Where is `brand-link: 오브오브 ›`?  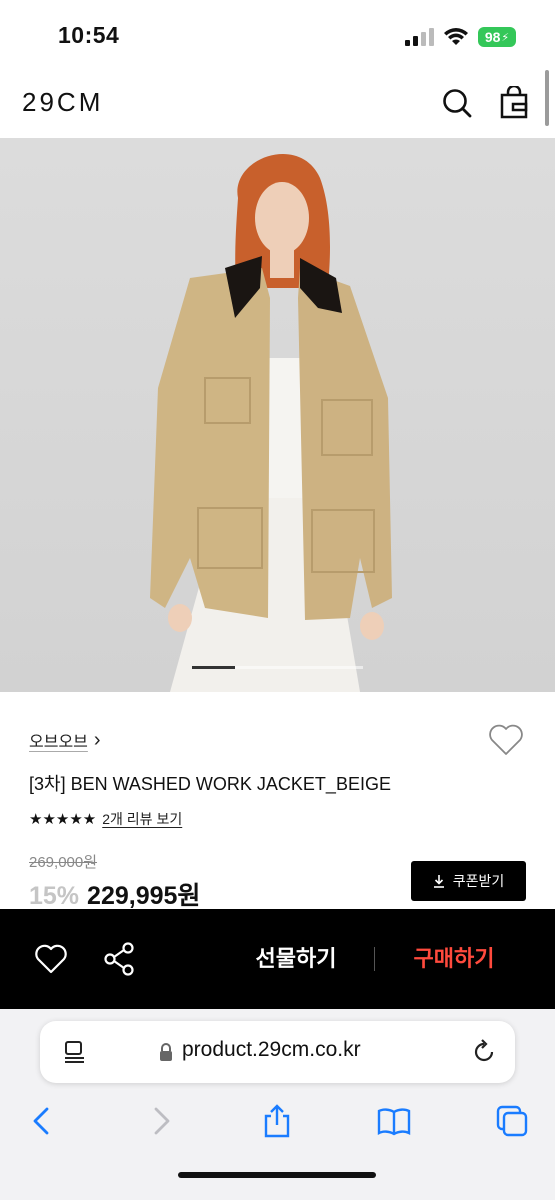 brand-link: 오브오브 › is located at coordinates (65, 740).